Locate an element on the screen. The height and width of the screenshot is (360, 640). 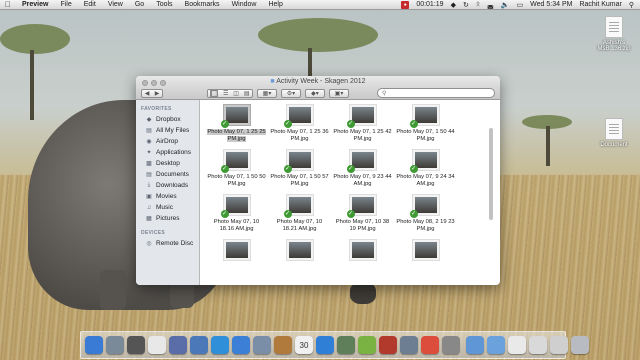
address-book-icon is located at coordinates (283, 345).